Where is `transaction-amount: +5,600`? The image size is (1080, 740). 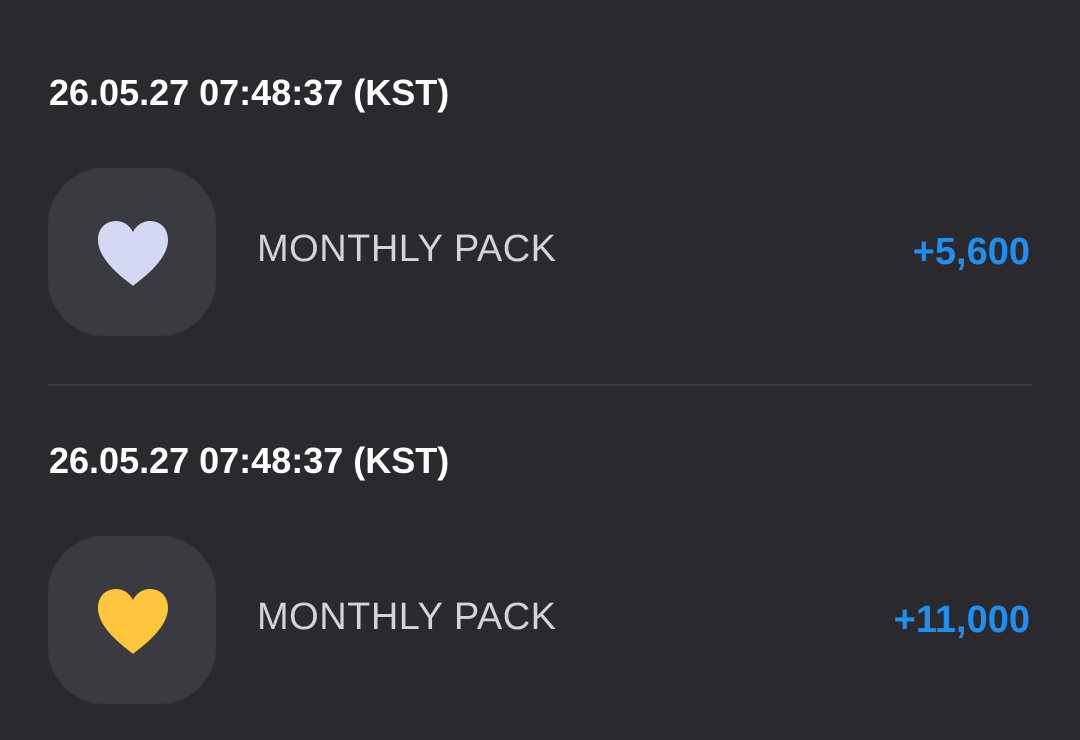 transaction-amount: +5,600 is located at coordinates (971, 252).